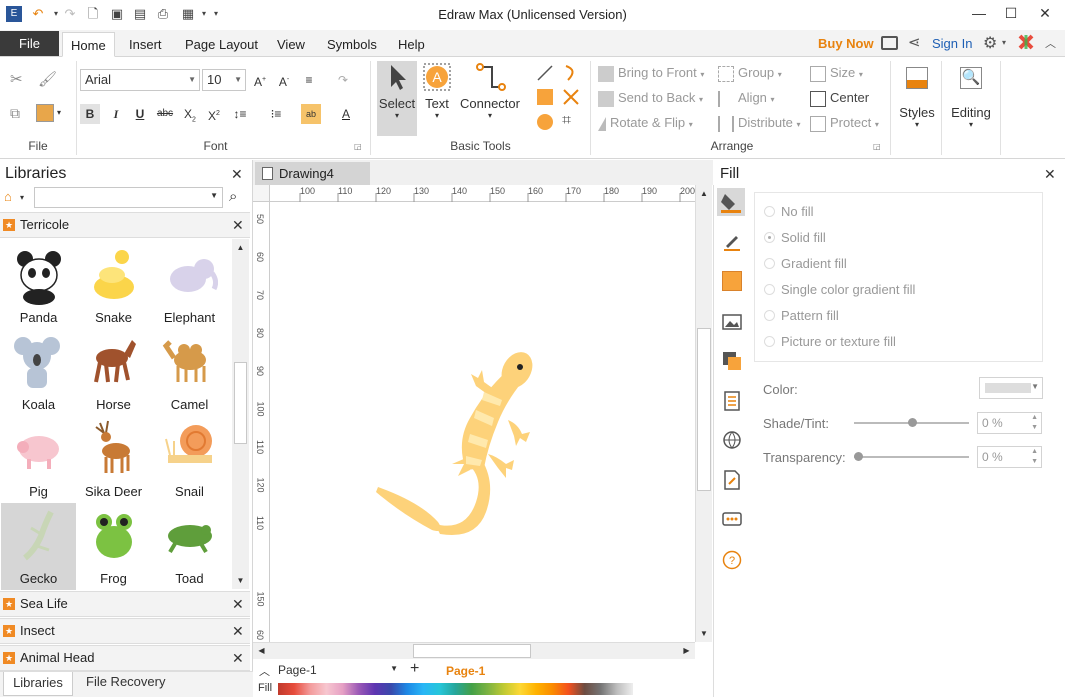 The image size is (1065, 697). What do you see at coordinates (732, 401) in the screenshot?
I see `page-properties-icon` at bounding box center [732, 401].